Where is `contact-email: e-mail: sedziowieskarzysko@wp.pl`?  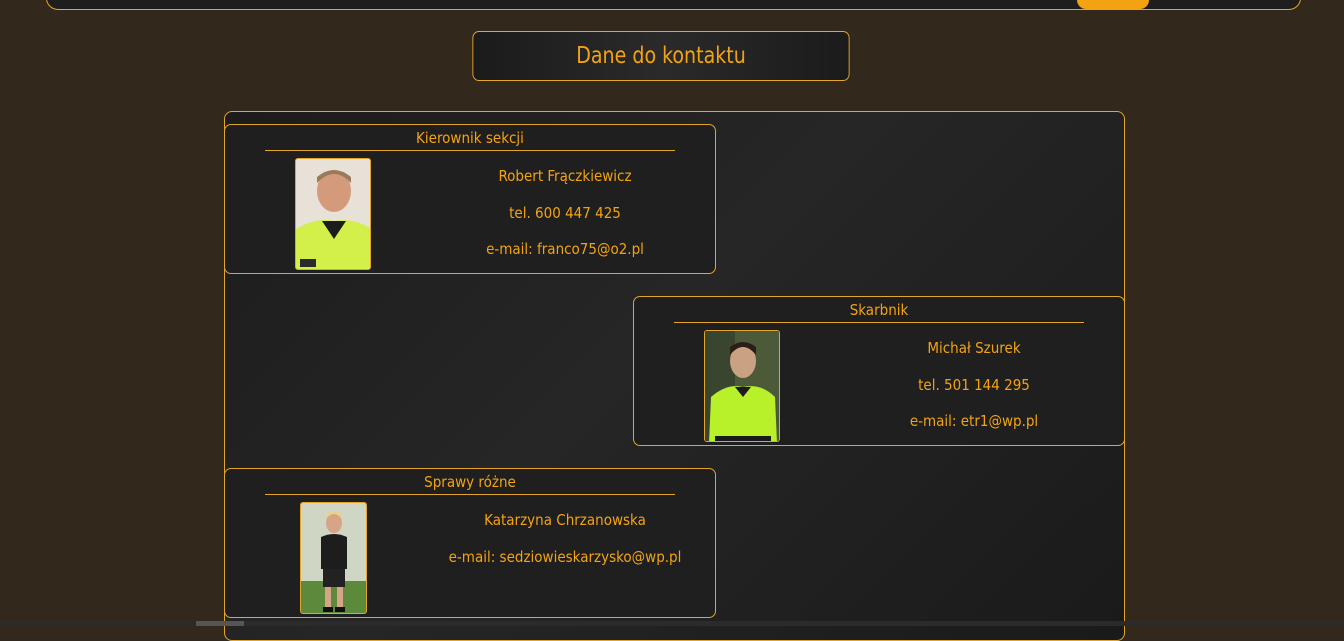
contact-email: e-mail: sedziowieskarzysko@wp.pl is located at coordinates (565, 557).